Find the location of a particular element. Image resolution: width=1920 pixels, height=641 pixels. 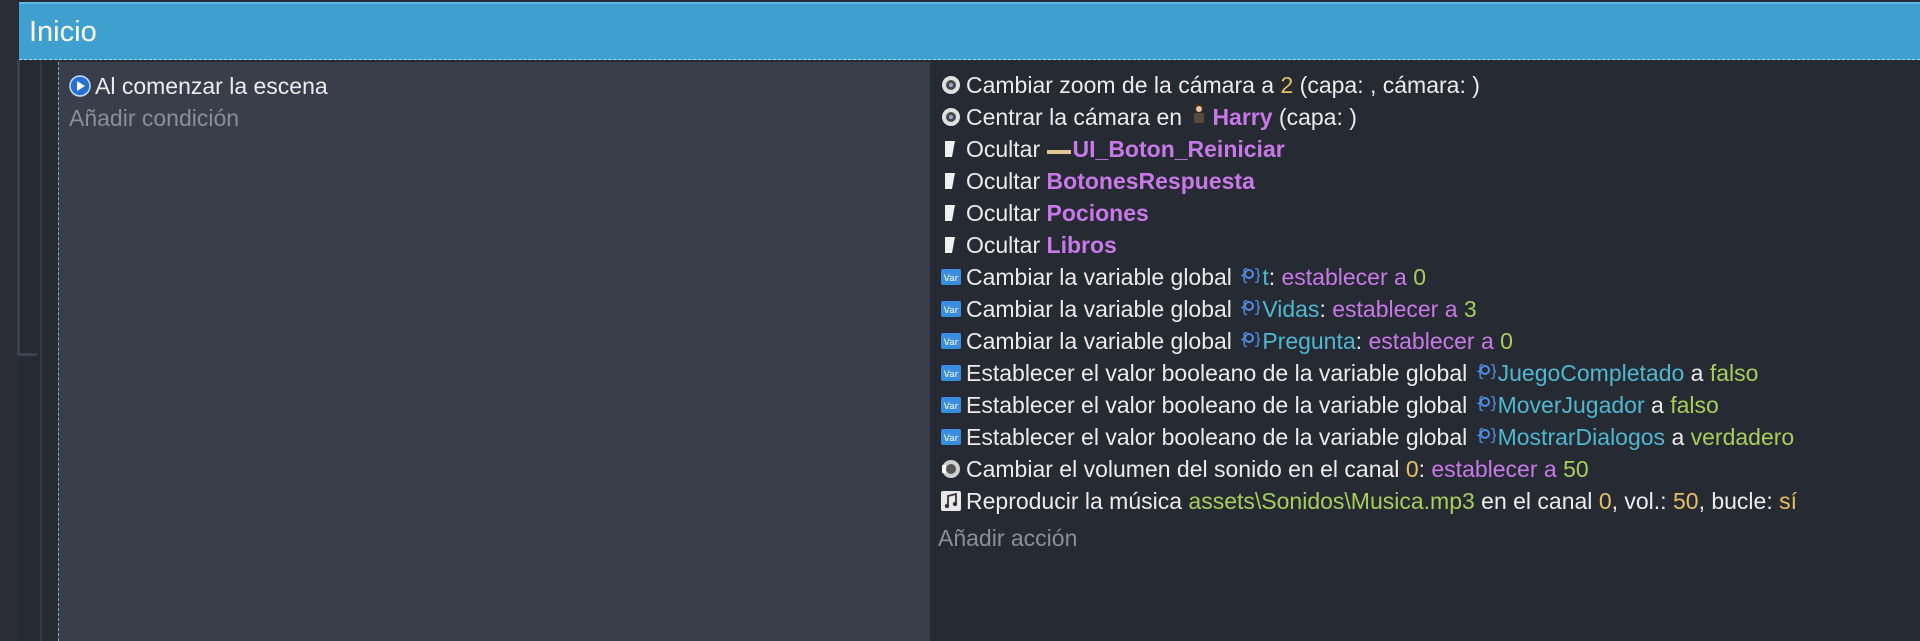

loop-value: sí is located at coordinates (1788, 501).